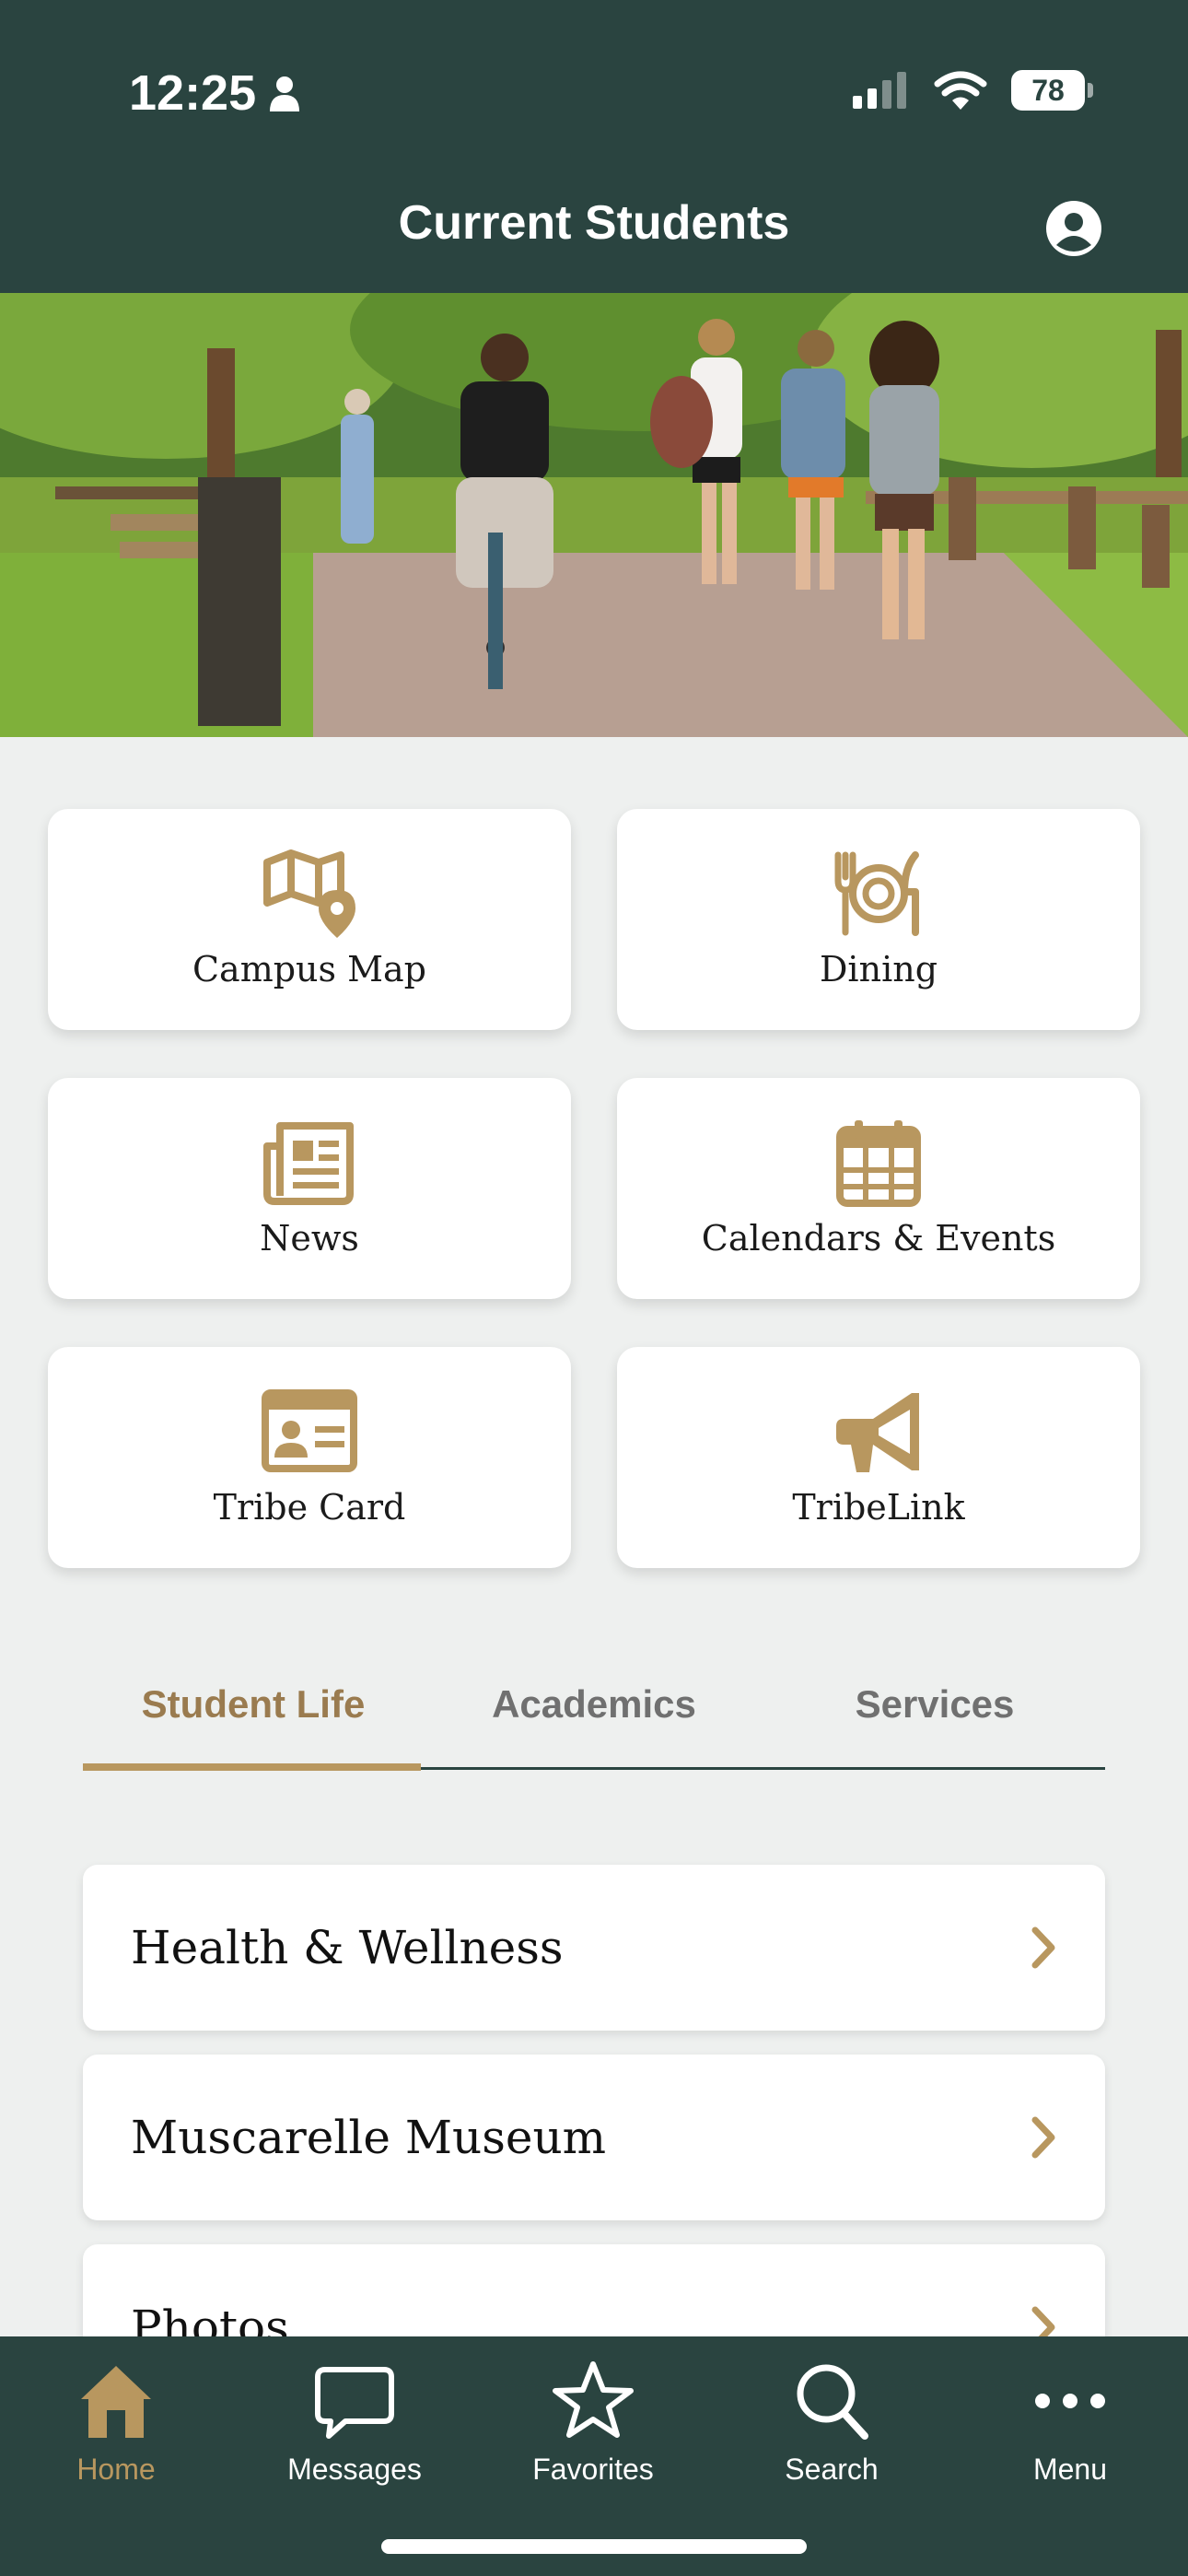 This screenshot has width=1188, height=2576. I want to click on battery-indicator: 78, so click(1052, 90).